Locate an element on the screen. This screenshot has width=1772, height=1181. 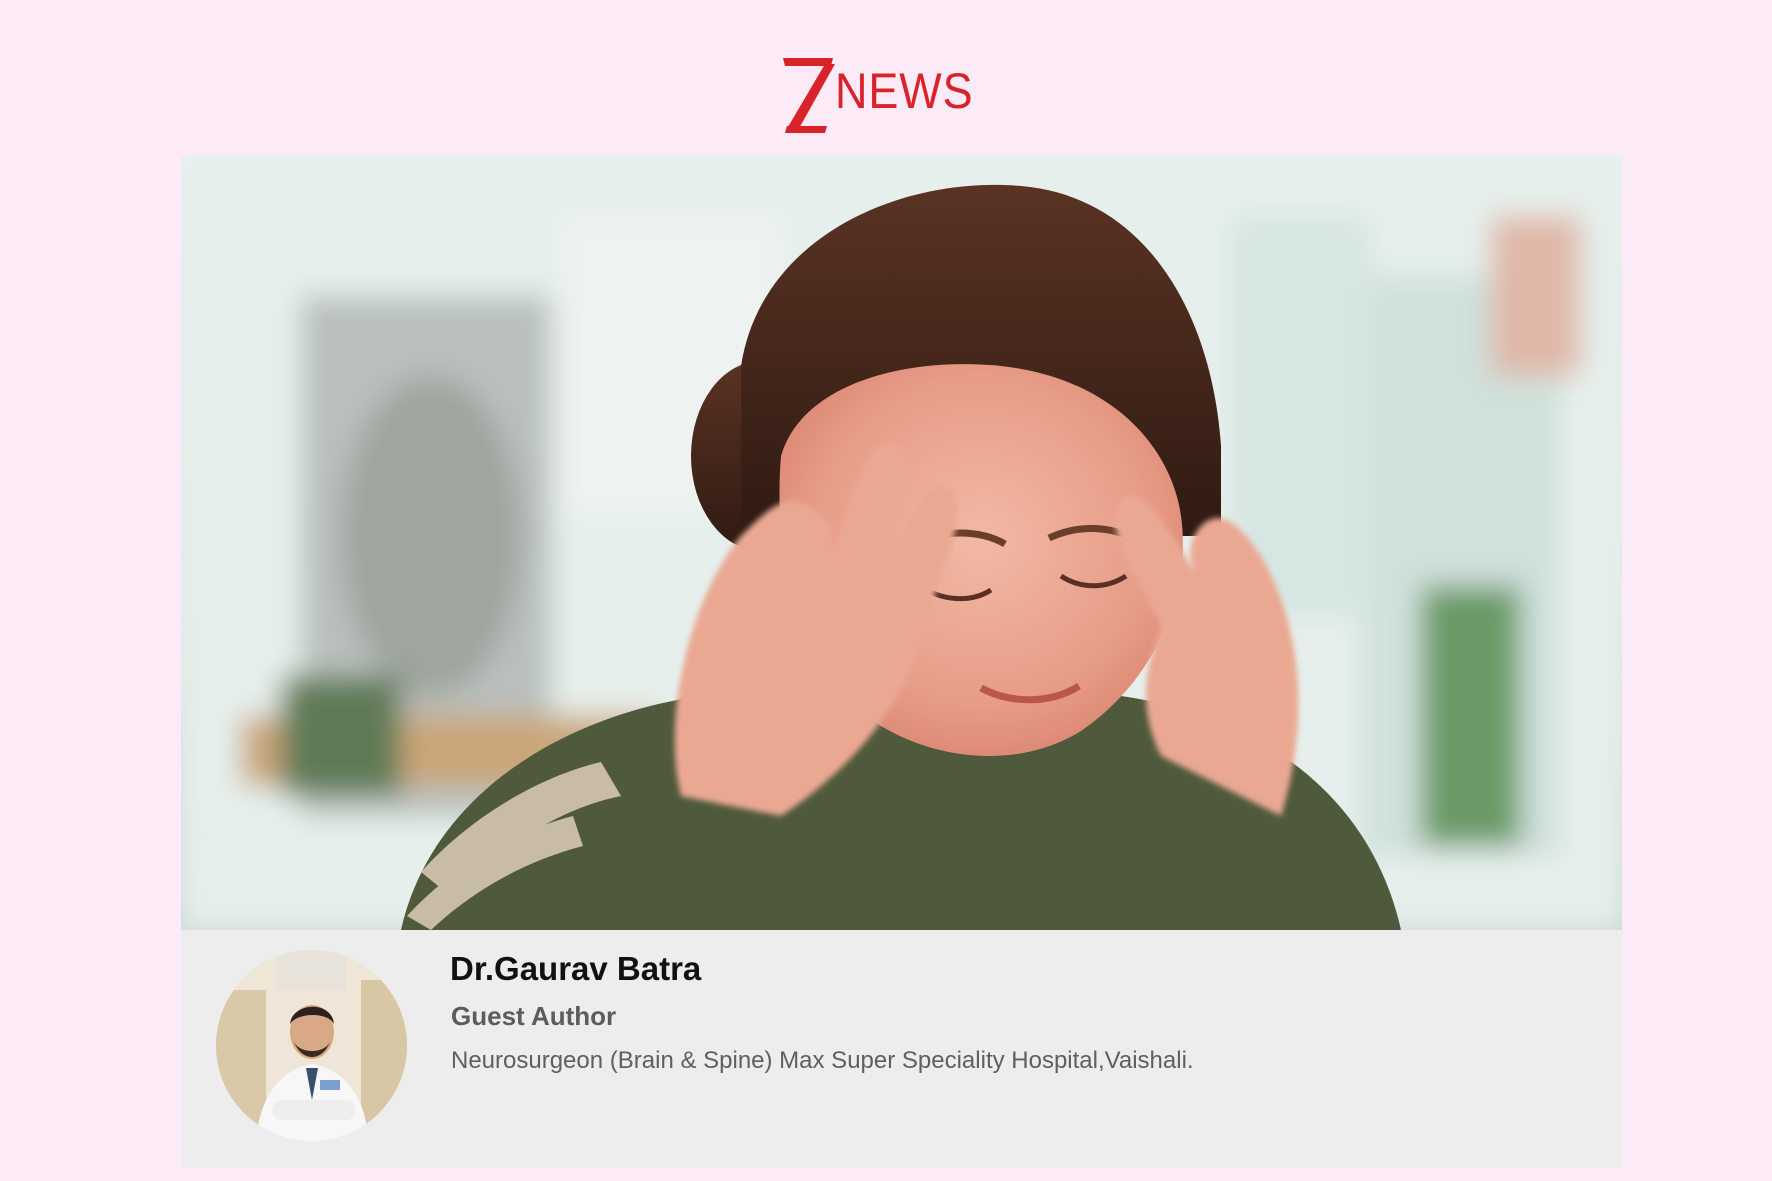
logo-text: NEWS is located at coordinates (904, 91).